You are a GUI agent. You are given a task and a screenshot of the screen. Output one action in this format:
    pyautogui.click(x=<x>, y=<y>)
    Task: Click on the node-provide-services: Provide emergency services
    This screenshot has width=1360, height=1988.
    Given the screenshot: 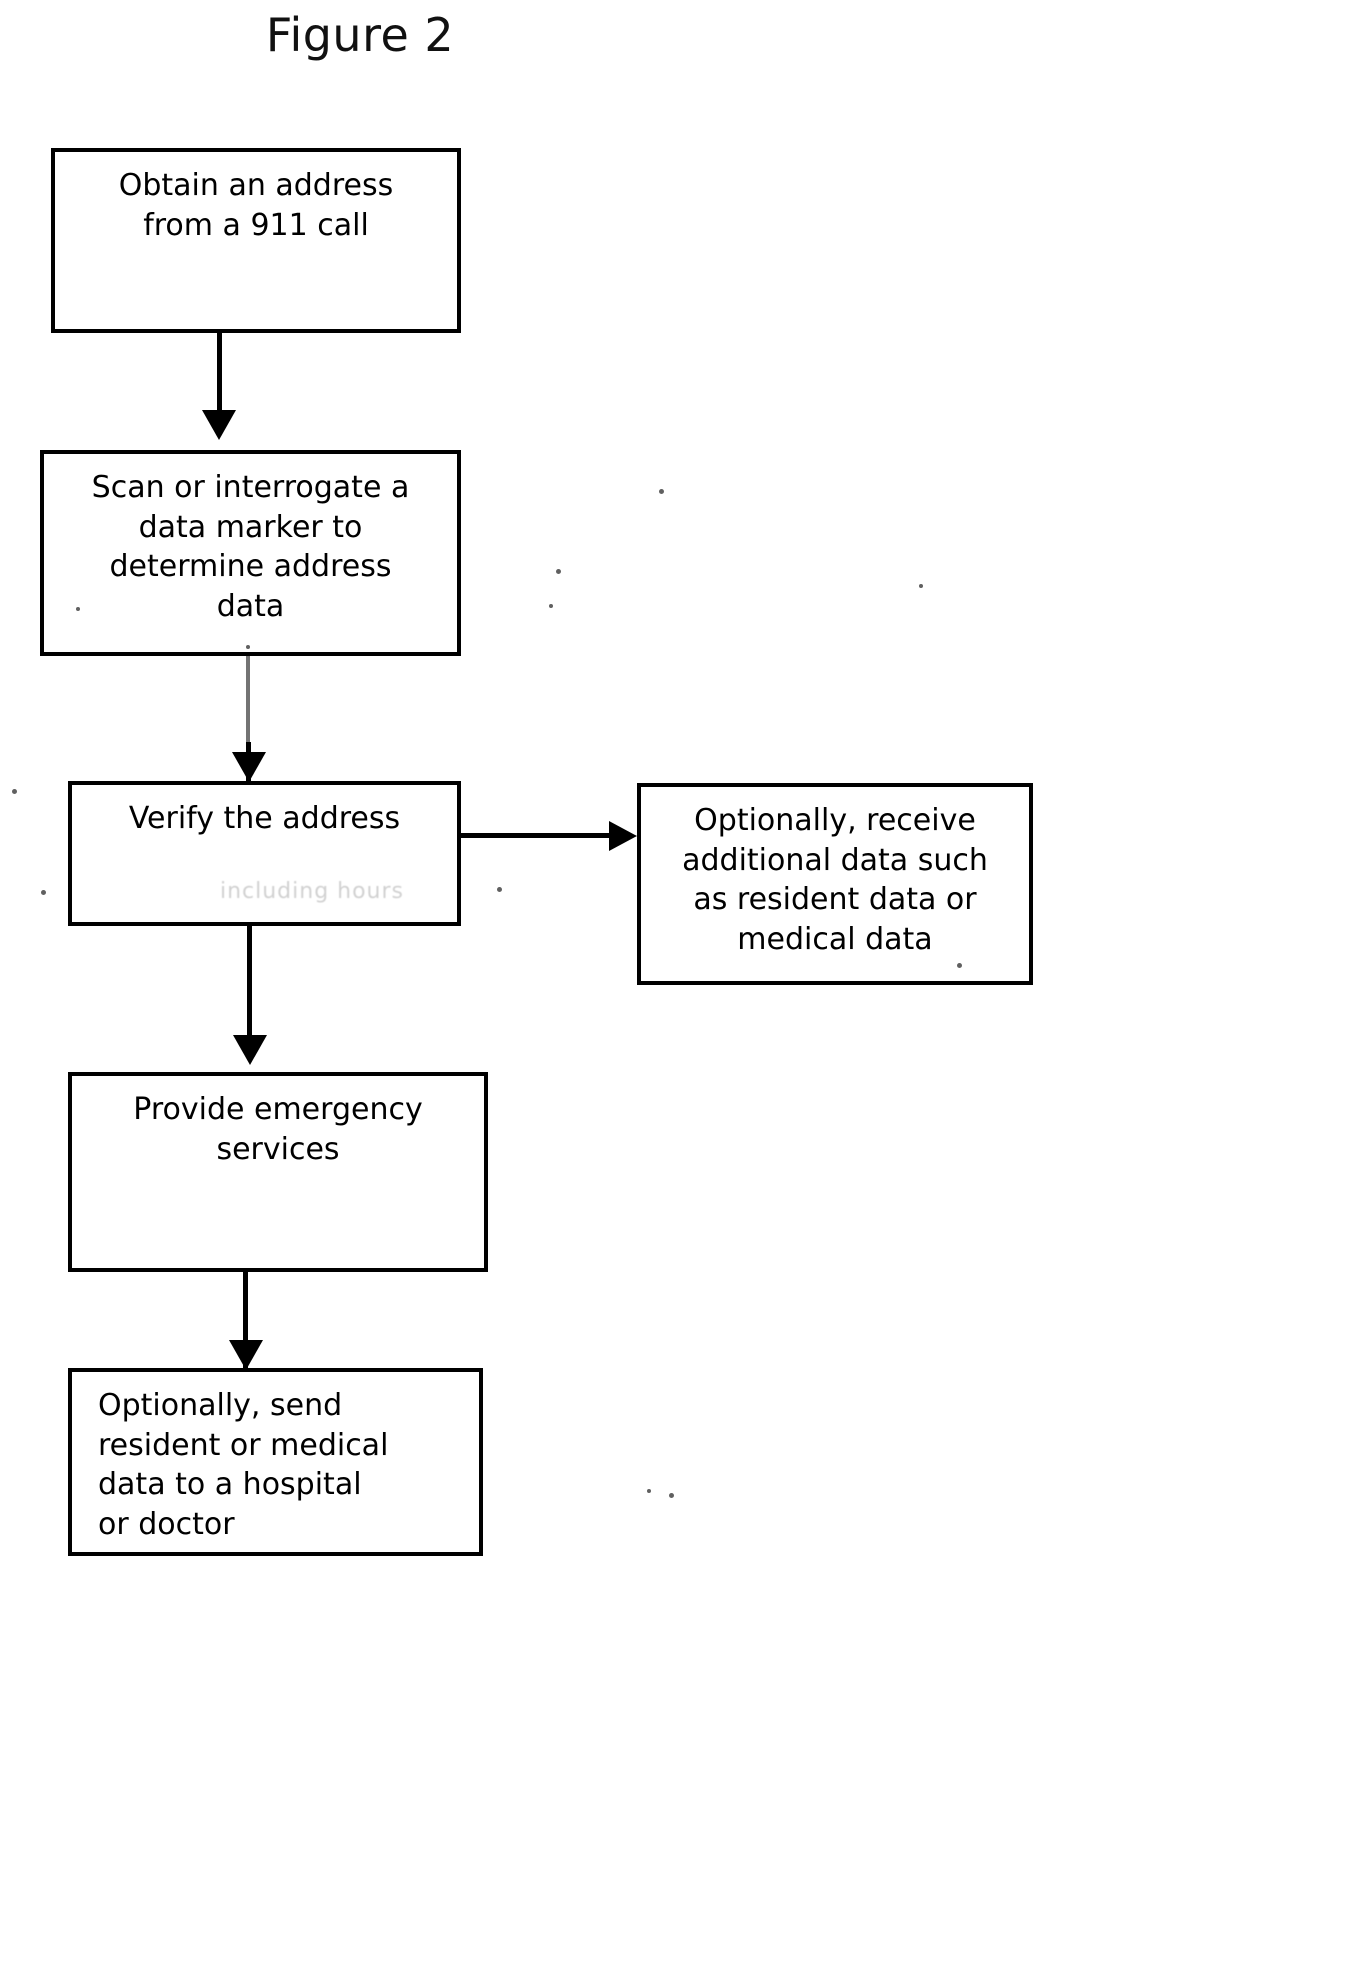 What is the action you would take?
    pyautogui.click(x=278, y=1172)
    